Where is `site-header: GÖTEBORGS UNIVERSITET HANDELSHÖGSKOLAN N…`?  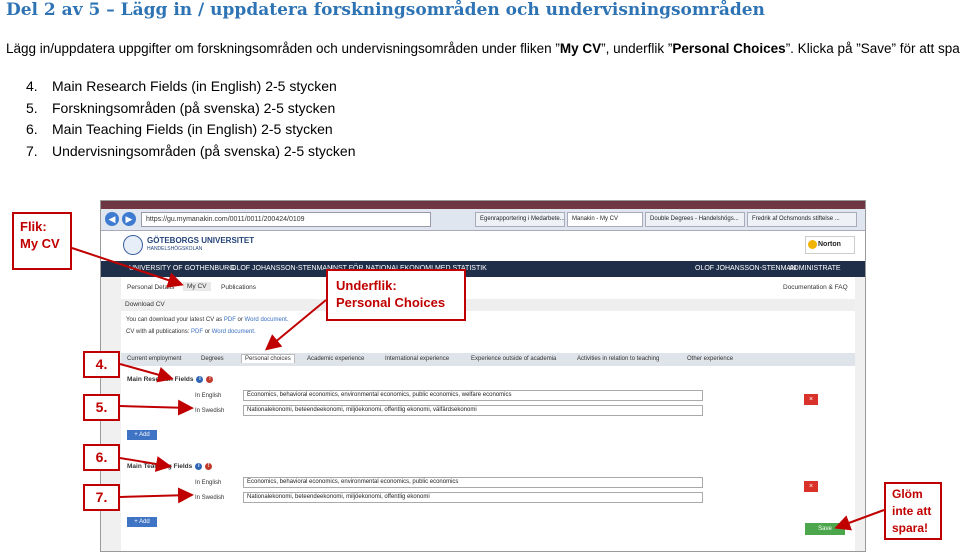
site-header: GÖTEBORGS UNIVERSITET HANDELSHÖGSKOLAN N… is located at coordinates (483, 246).